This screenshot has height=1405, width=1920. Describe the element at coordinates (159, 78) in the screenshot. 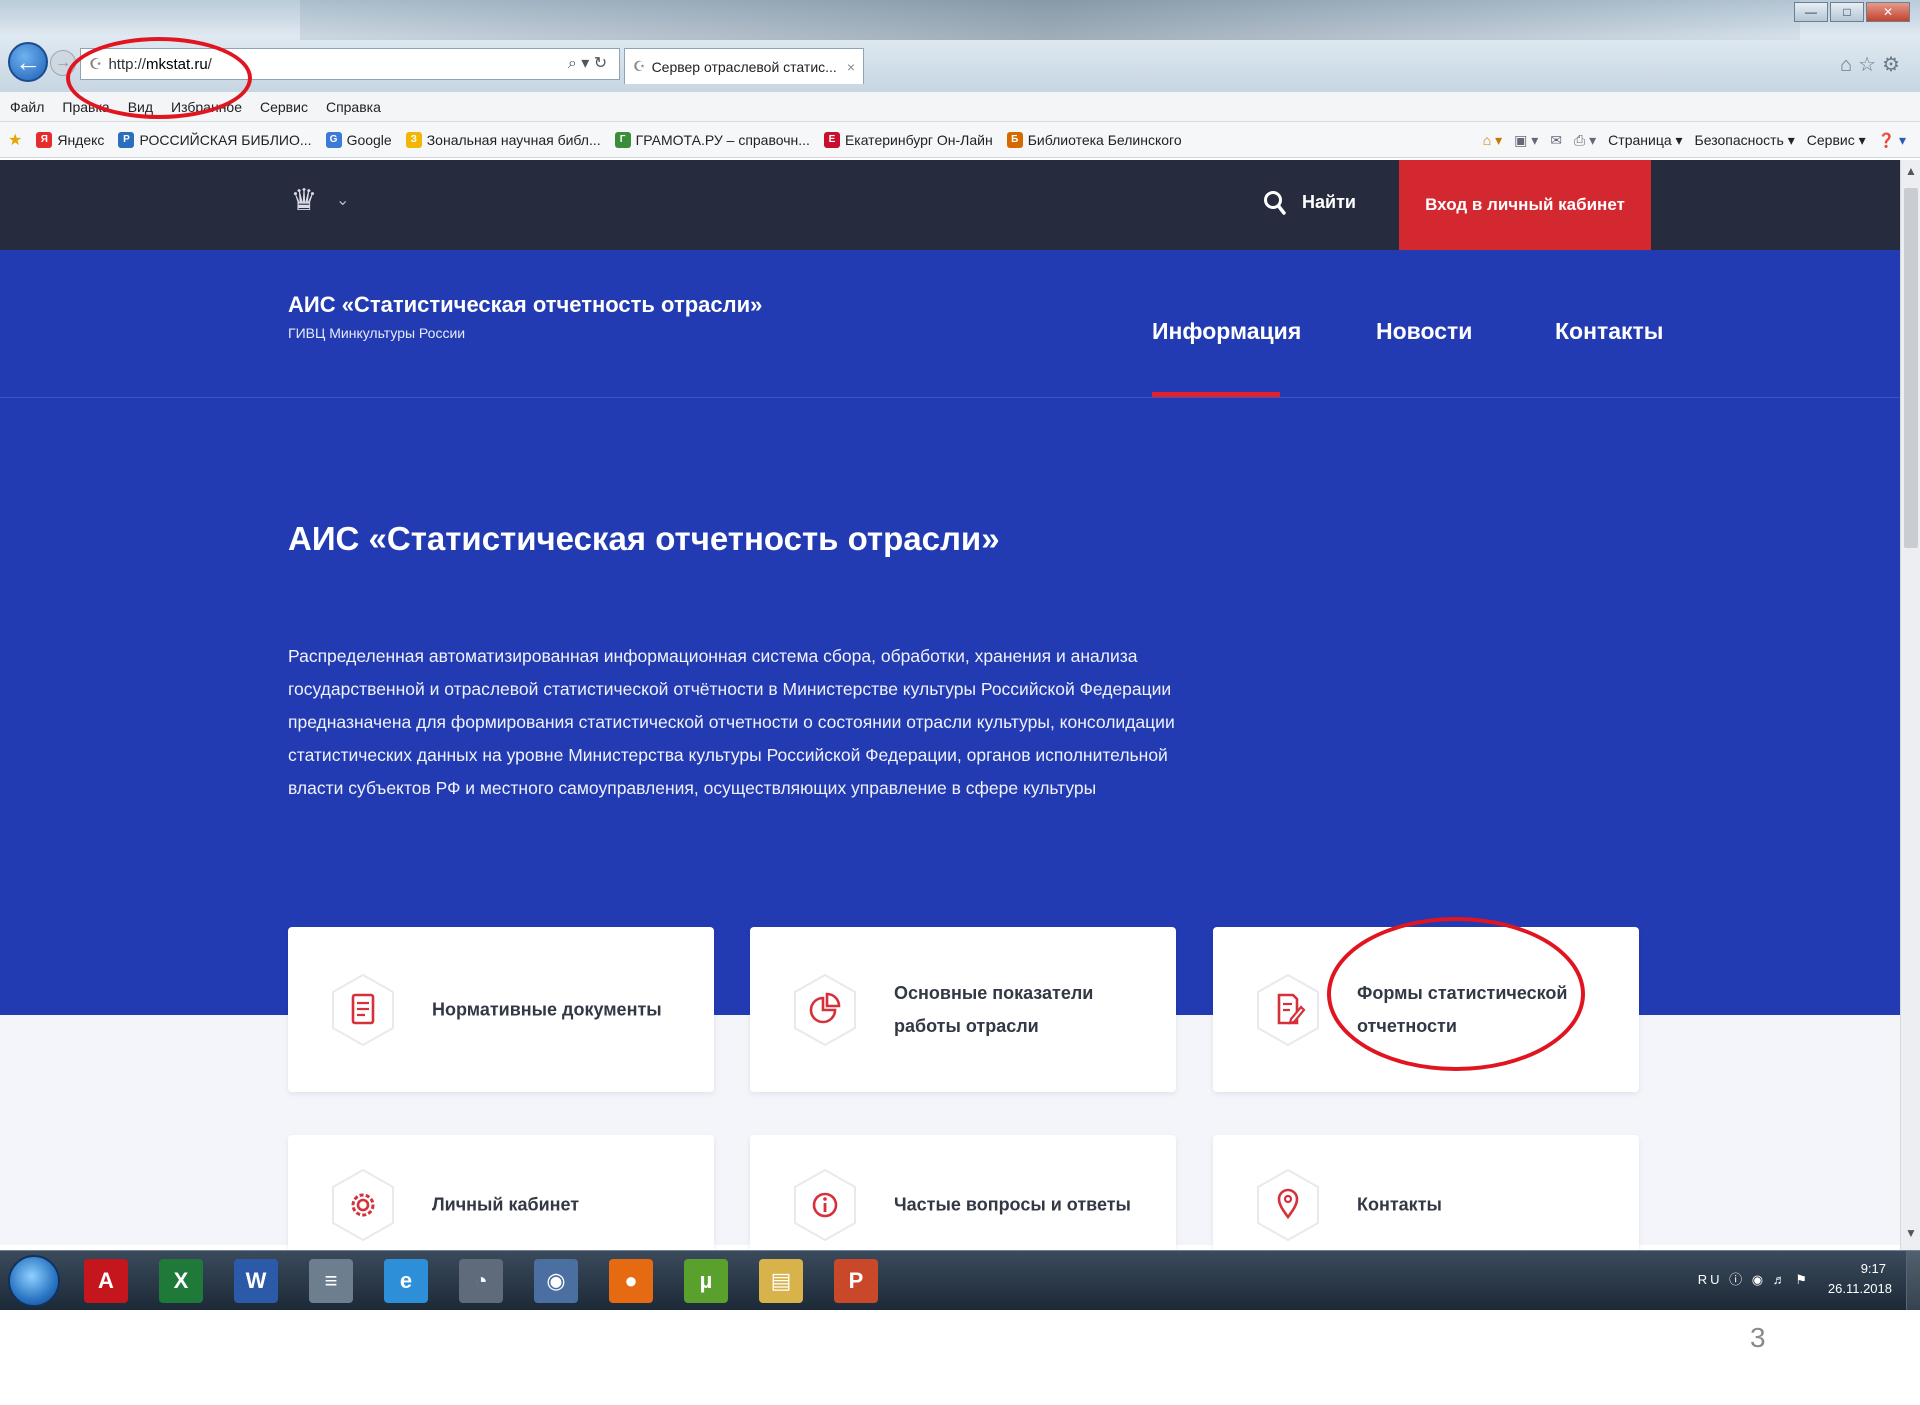

I see `annotation-ellipse-address` at that location.